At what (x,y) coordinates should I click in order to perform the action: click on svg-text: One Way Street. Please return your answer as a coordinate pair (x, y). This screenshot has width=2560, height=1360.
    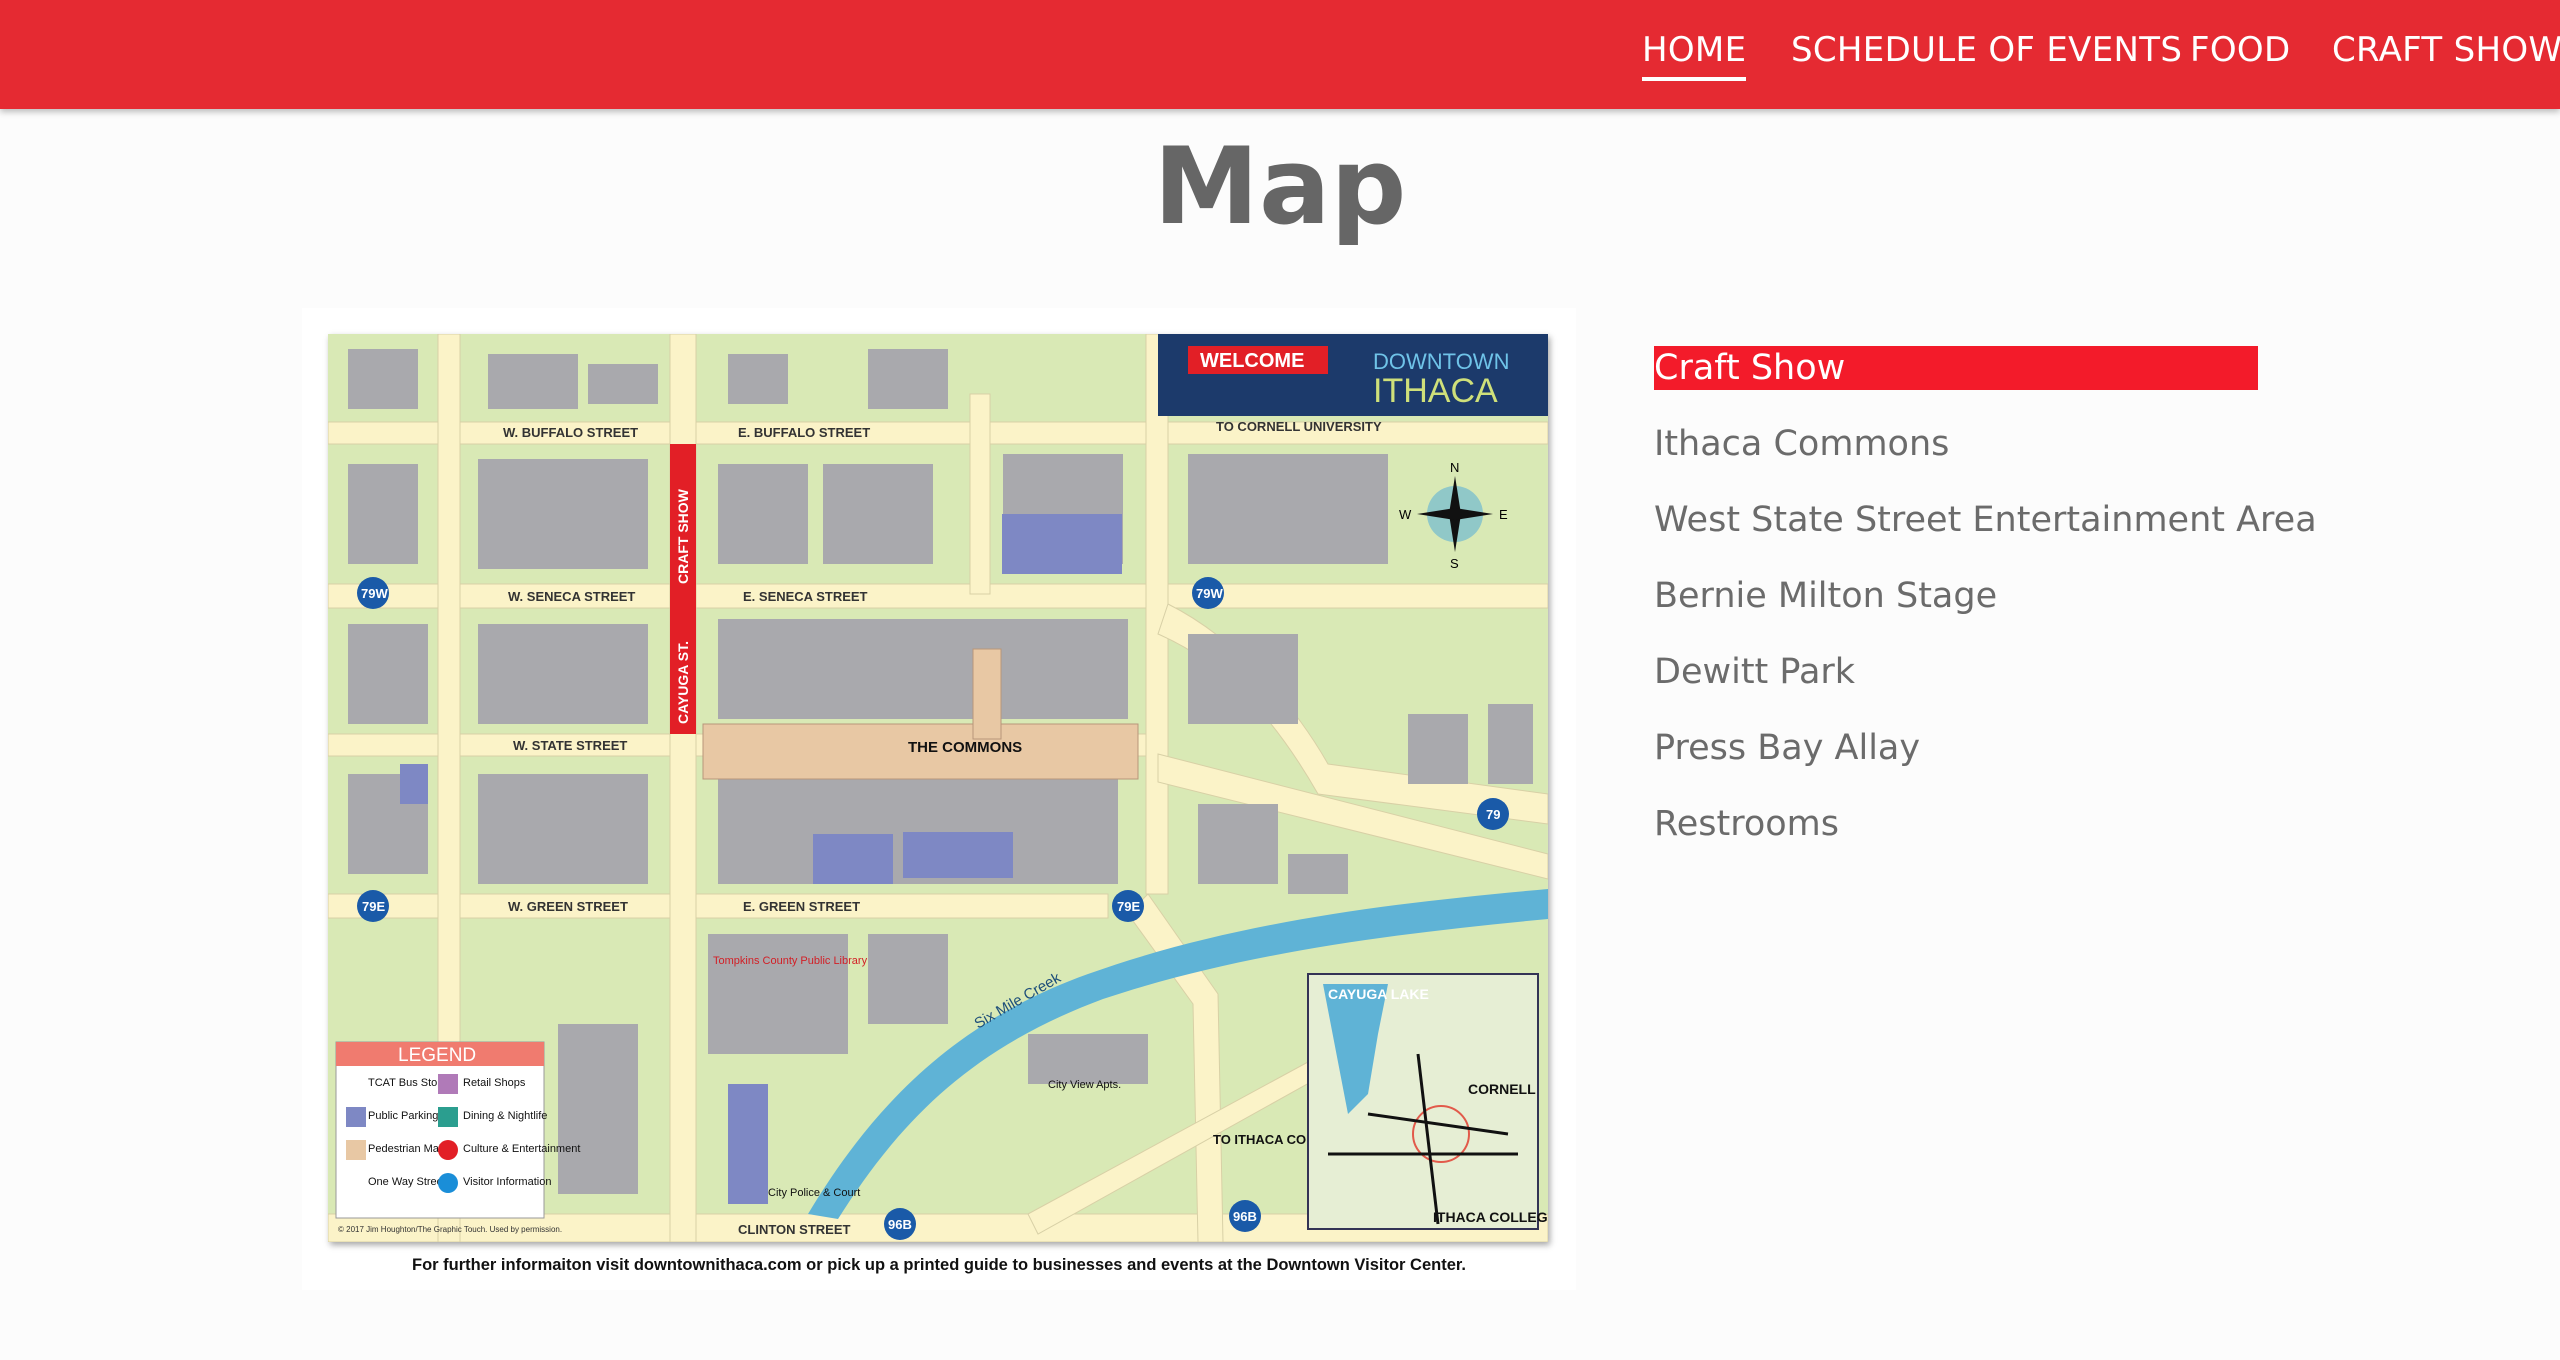
    Looking at the image, I should click on (407, 1182).